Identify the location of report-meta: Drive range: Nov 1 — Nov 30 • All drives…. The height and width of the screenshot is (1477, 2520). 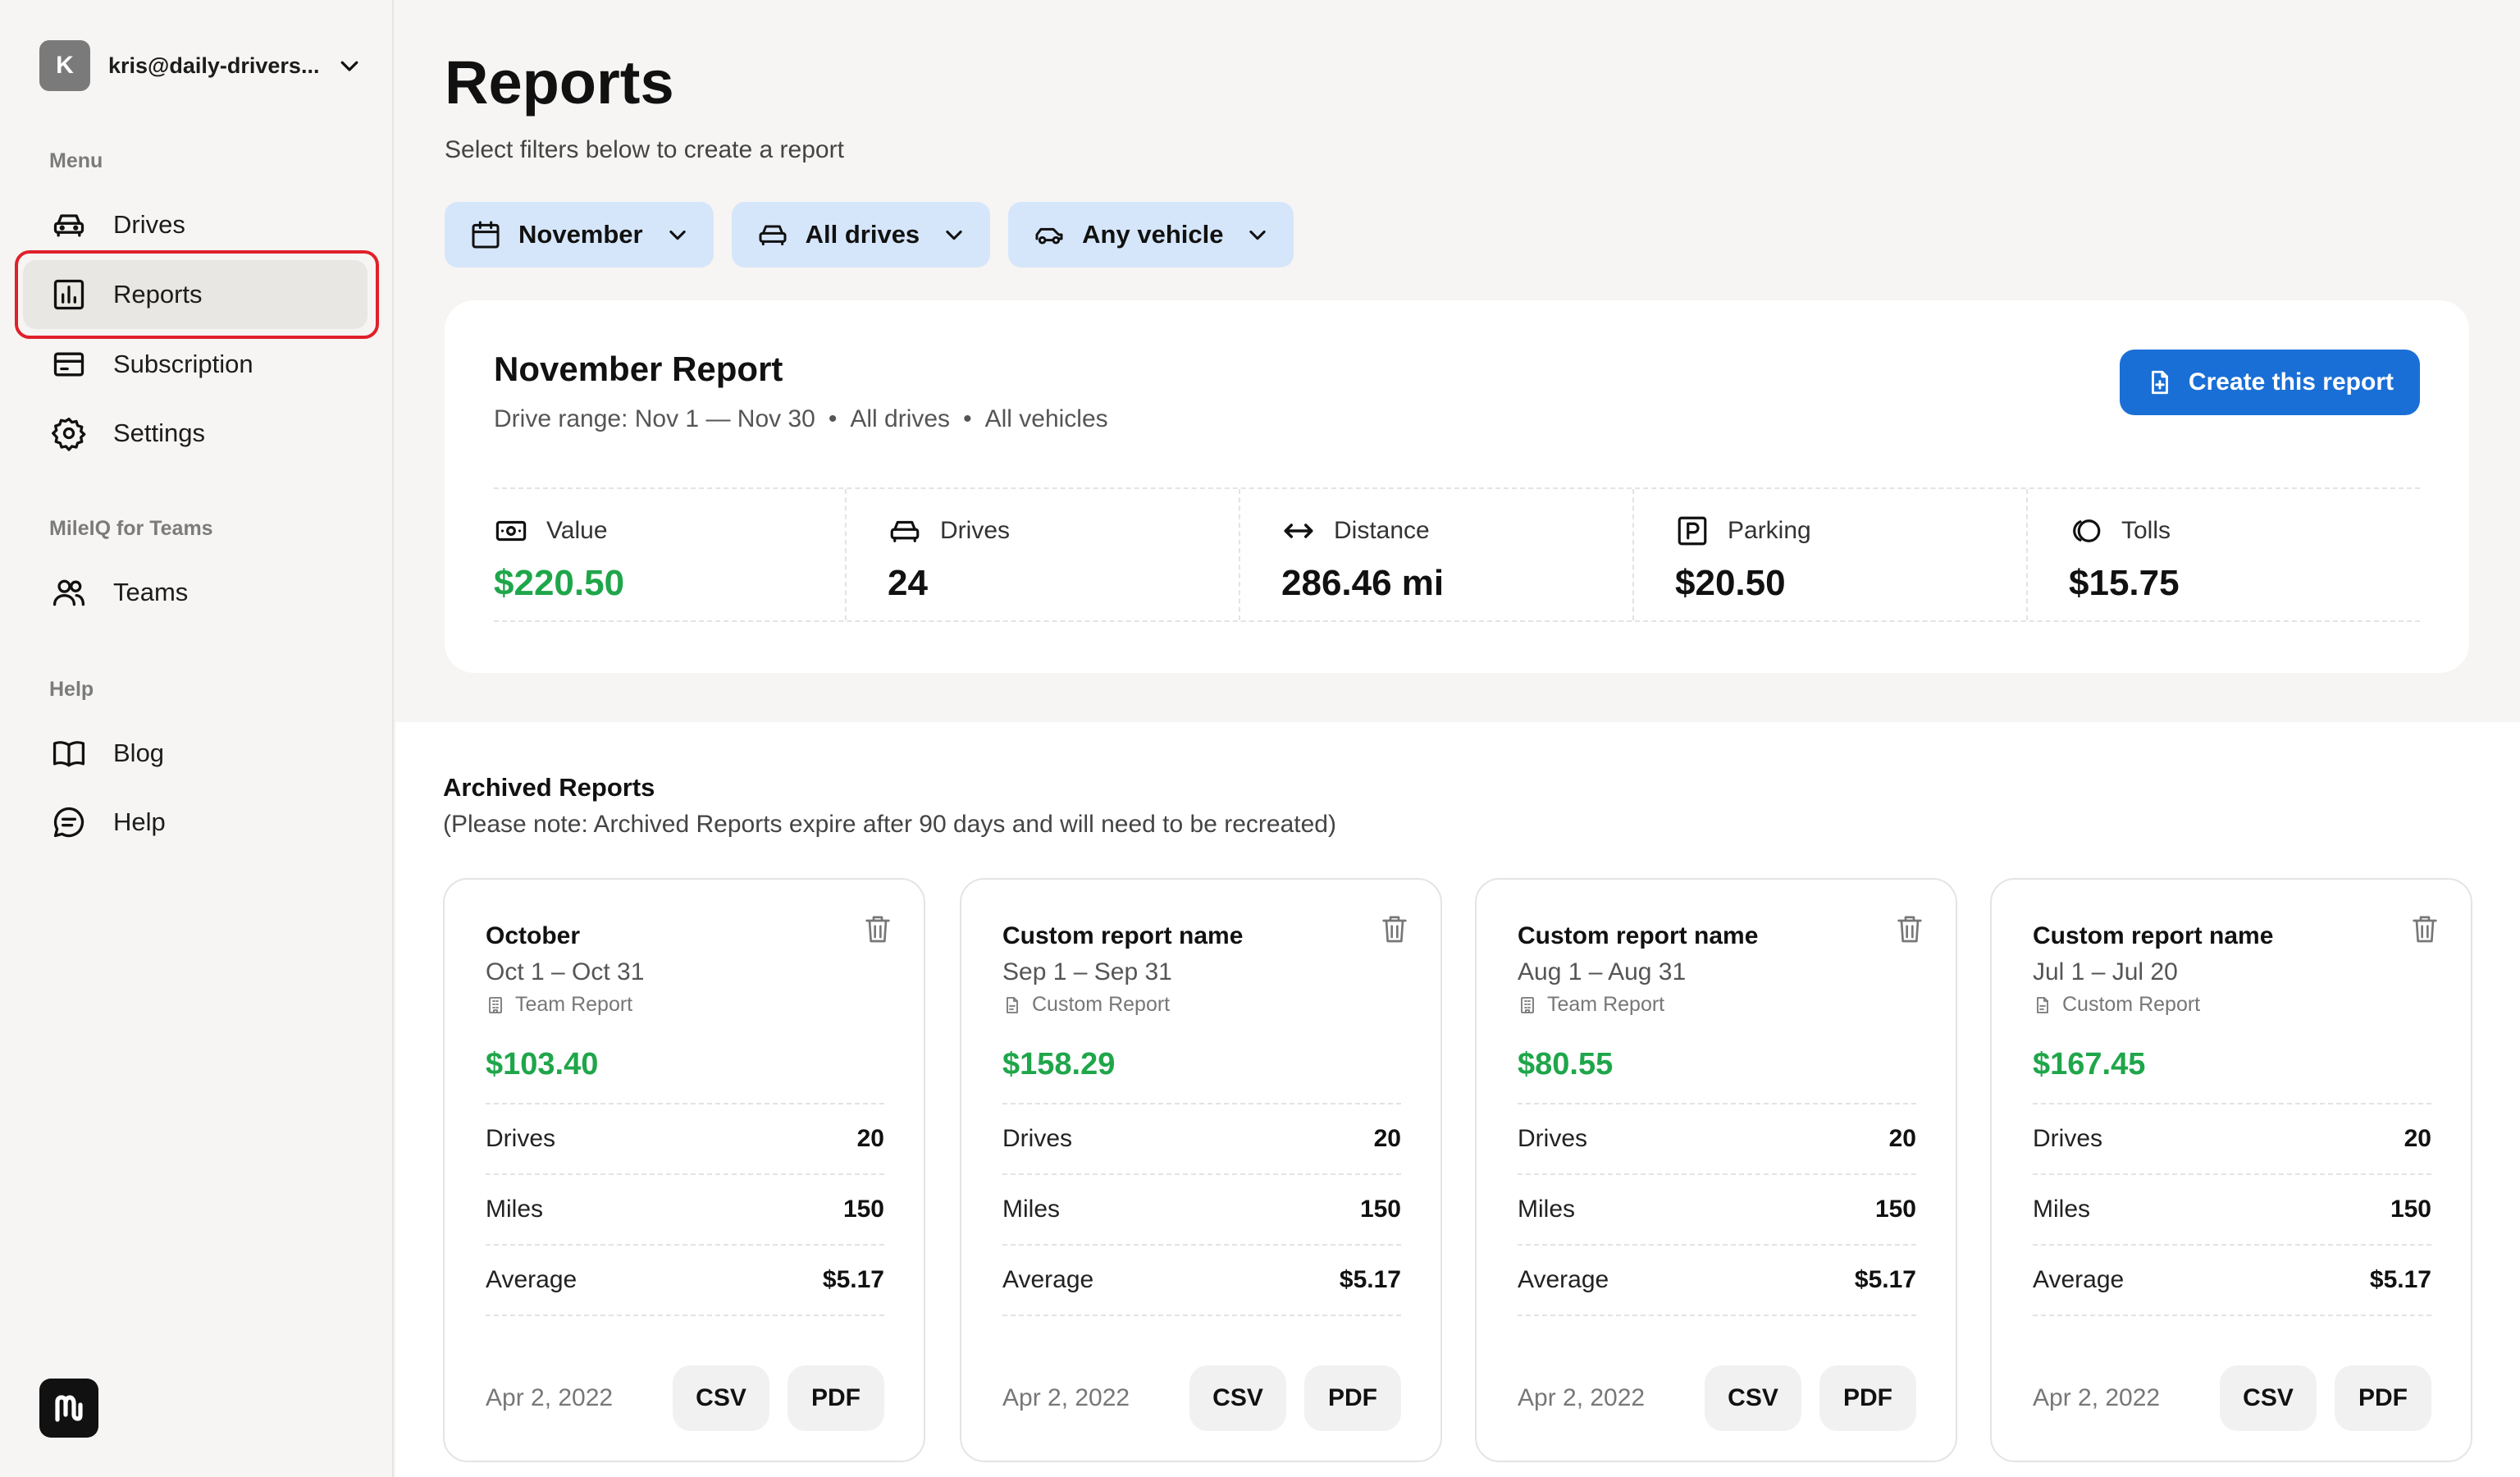
(801, 419).